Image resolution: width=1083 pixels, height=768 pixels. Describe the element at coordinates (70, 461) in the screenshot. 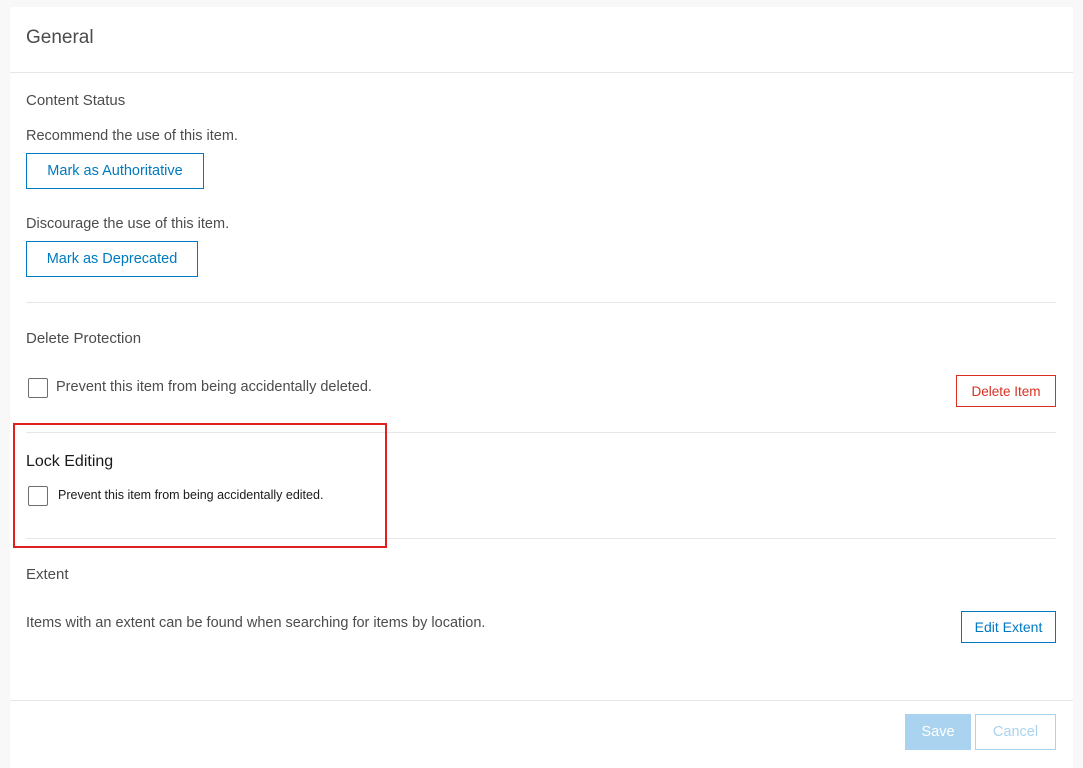

I see `lock-editing-title: Lock Editing` at that location.